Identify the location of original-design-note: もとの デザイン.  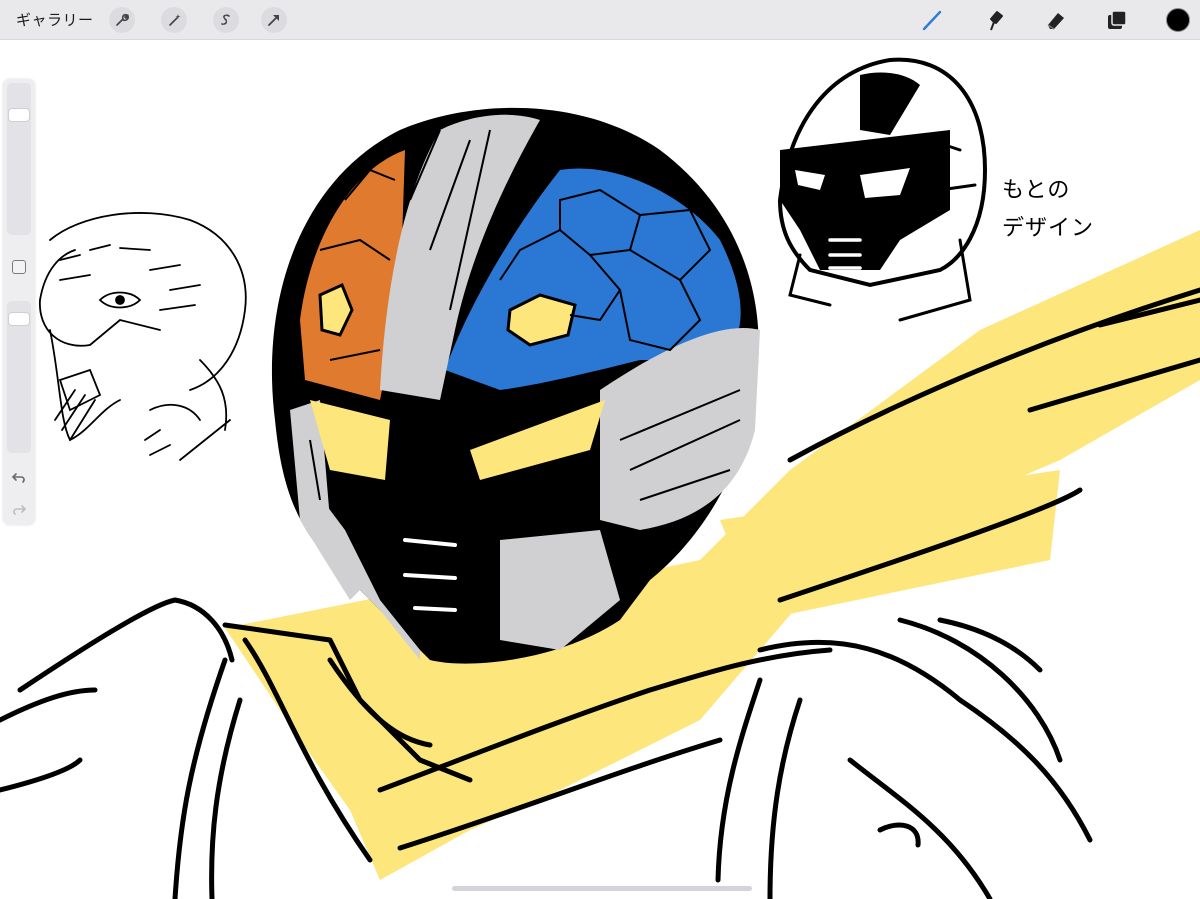
(1048, 210).